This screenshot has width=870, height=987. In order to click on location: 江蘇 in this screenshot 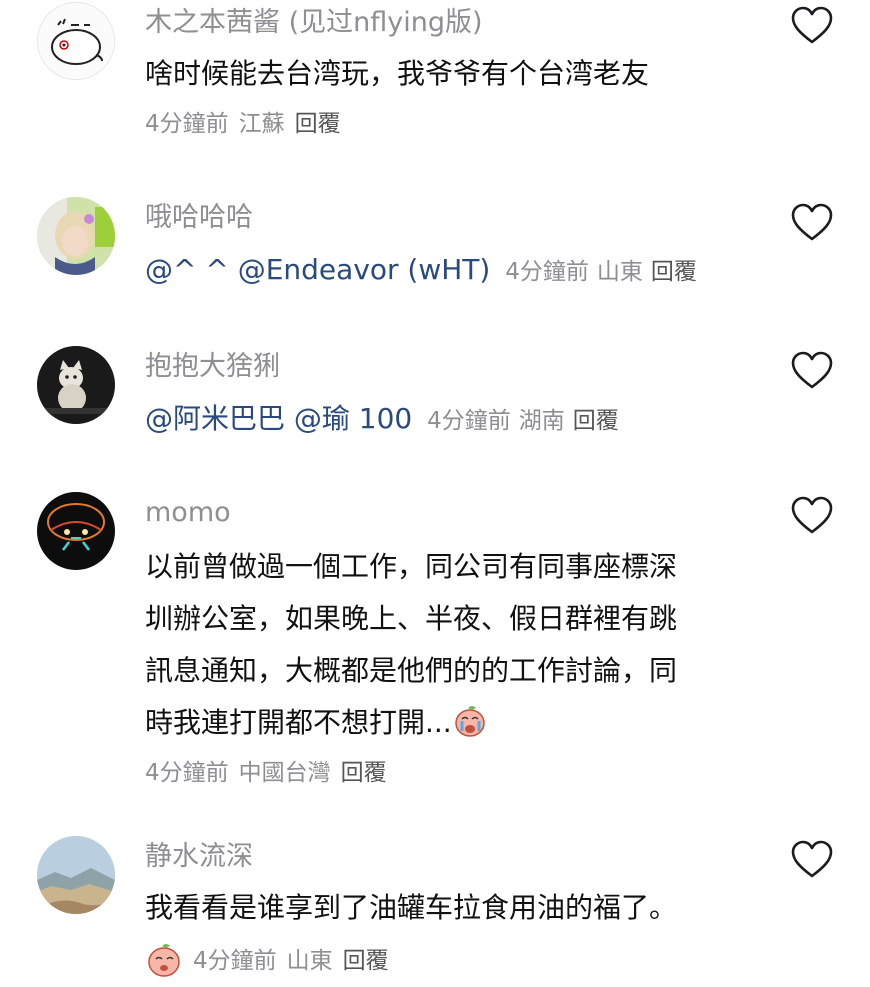, I will do `click(261, 124)`.